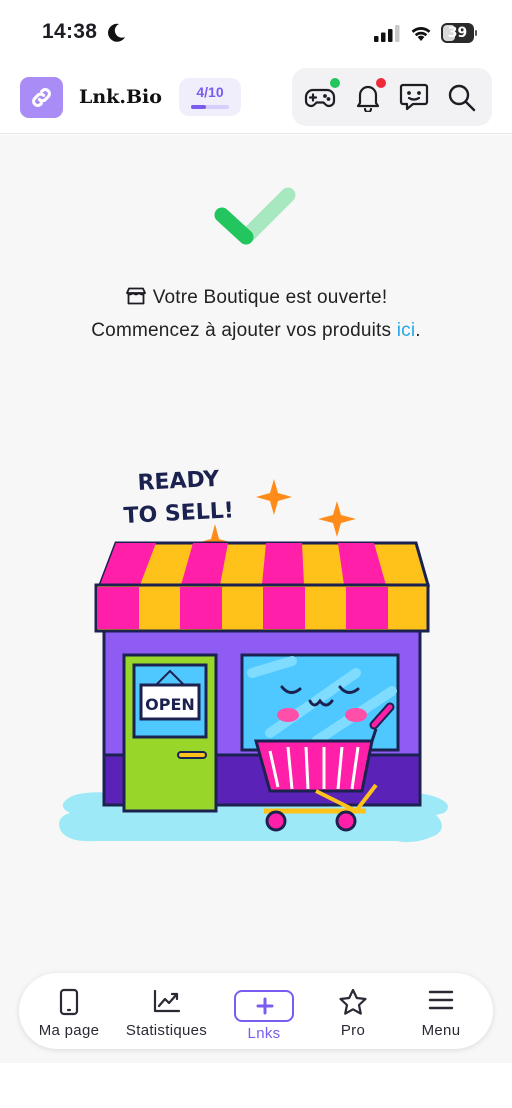 The image size is (512, 1108). I want to click on header-actions, so click(392, 97).